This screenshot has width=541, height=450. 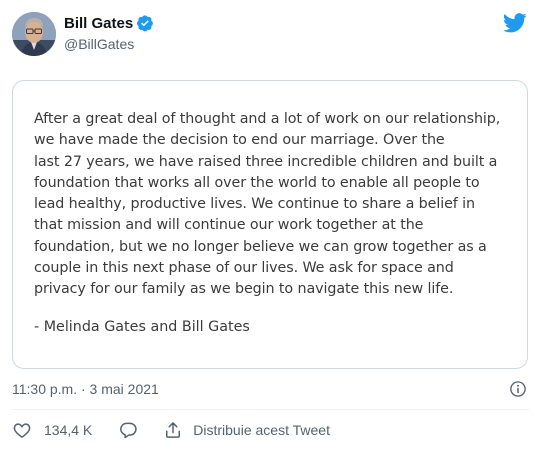 I want to click on tweet-timestamp: 11:30 p.m. · 3 mai 2021, so click(x=85, y=389).